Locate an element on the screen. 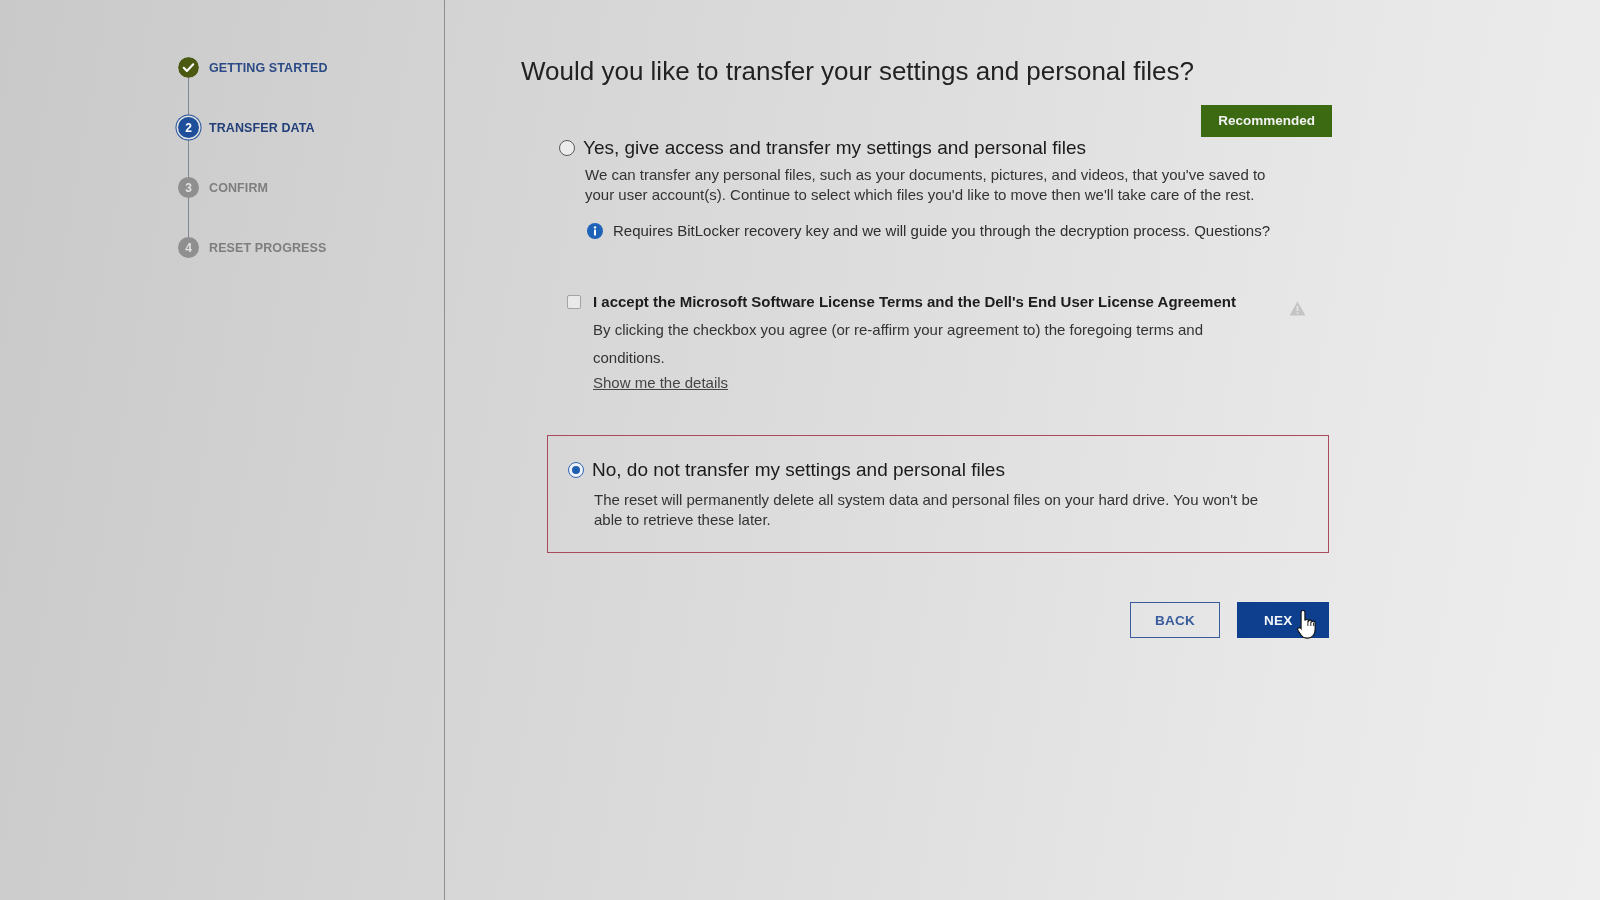 This screenshot has height=900, width=1600. back-button: BACK is located at coordinates (1175, 620).